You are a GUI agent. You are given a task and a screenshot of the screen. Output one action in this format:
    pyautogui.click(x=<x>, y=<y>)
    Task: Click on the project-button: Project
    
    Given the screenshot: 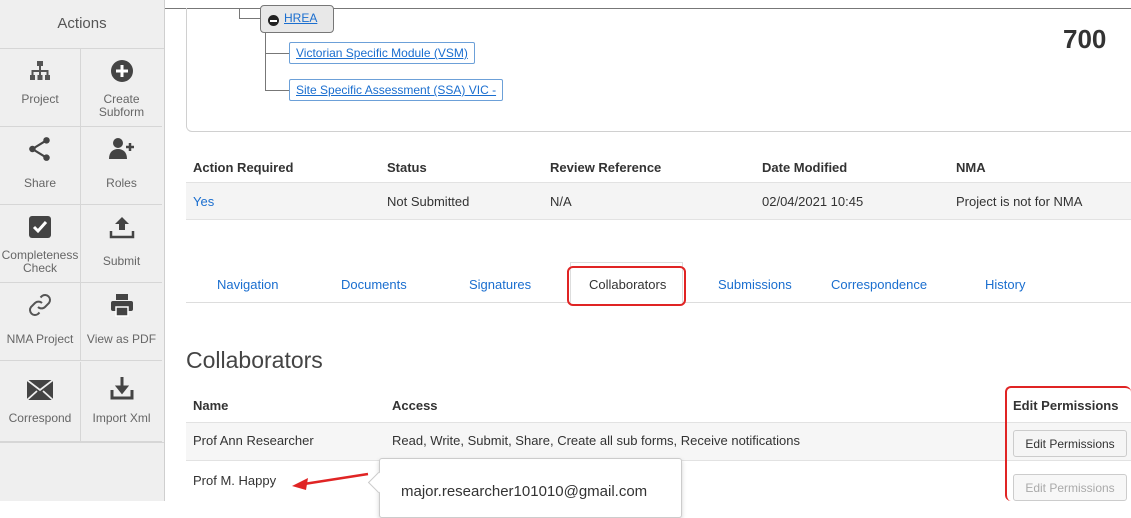 What is the action you would take?
    pyautogui.click(x=40, y=88)
    